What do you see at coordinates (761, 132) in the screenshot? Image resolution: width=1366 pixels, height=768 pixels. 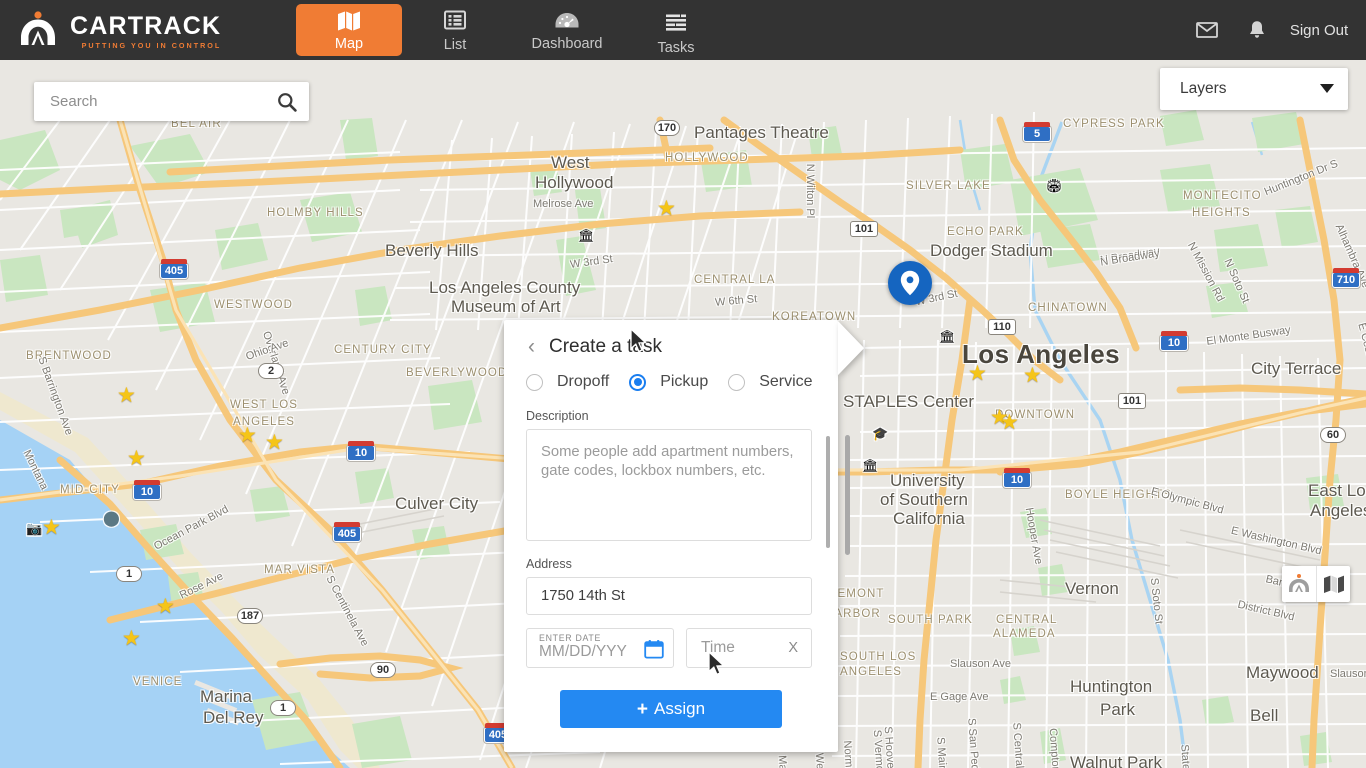 I see `map-place-label: Pantages Theatre` at bounding box center [761, 132].